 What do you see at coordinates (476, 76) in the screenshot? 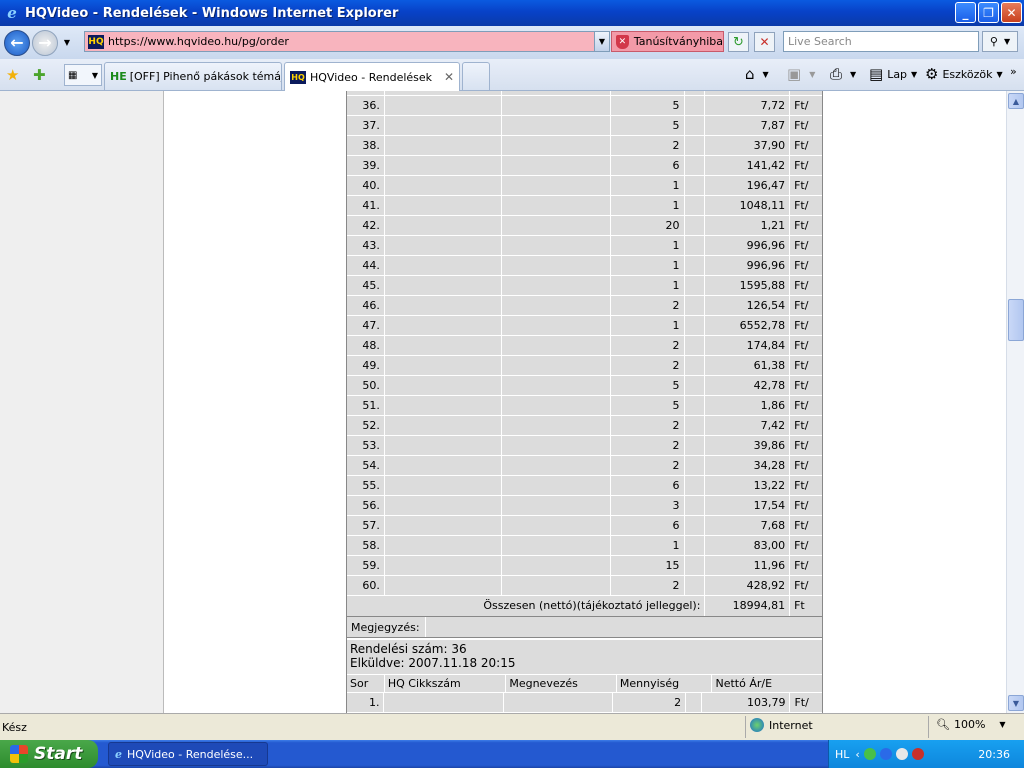
I see `new-tab-button` at bounding box center [476, 76].